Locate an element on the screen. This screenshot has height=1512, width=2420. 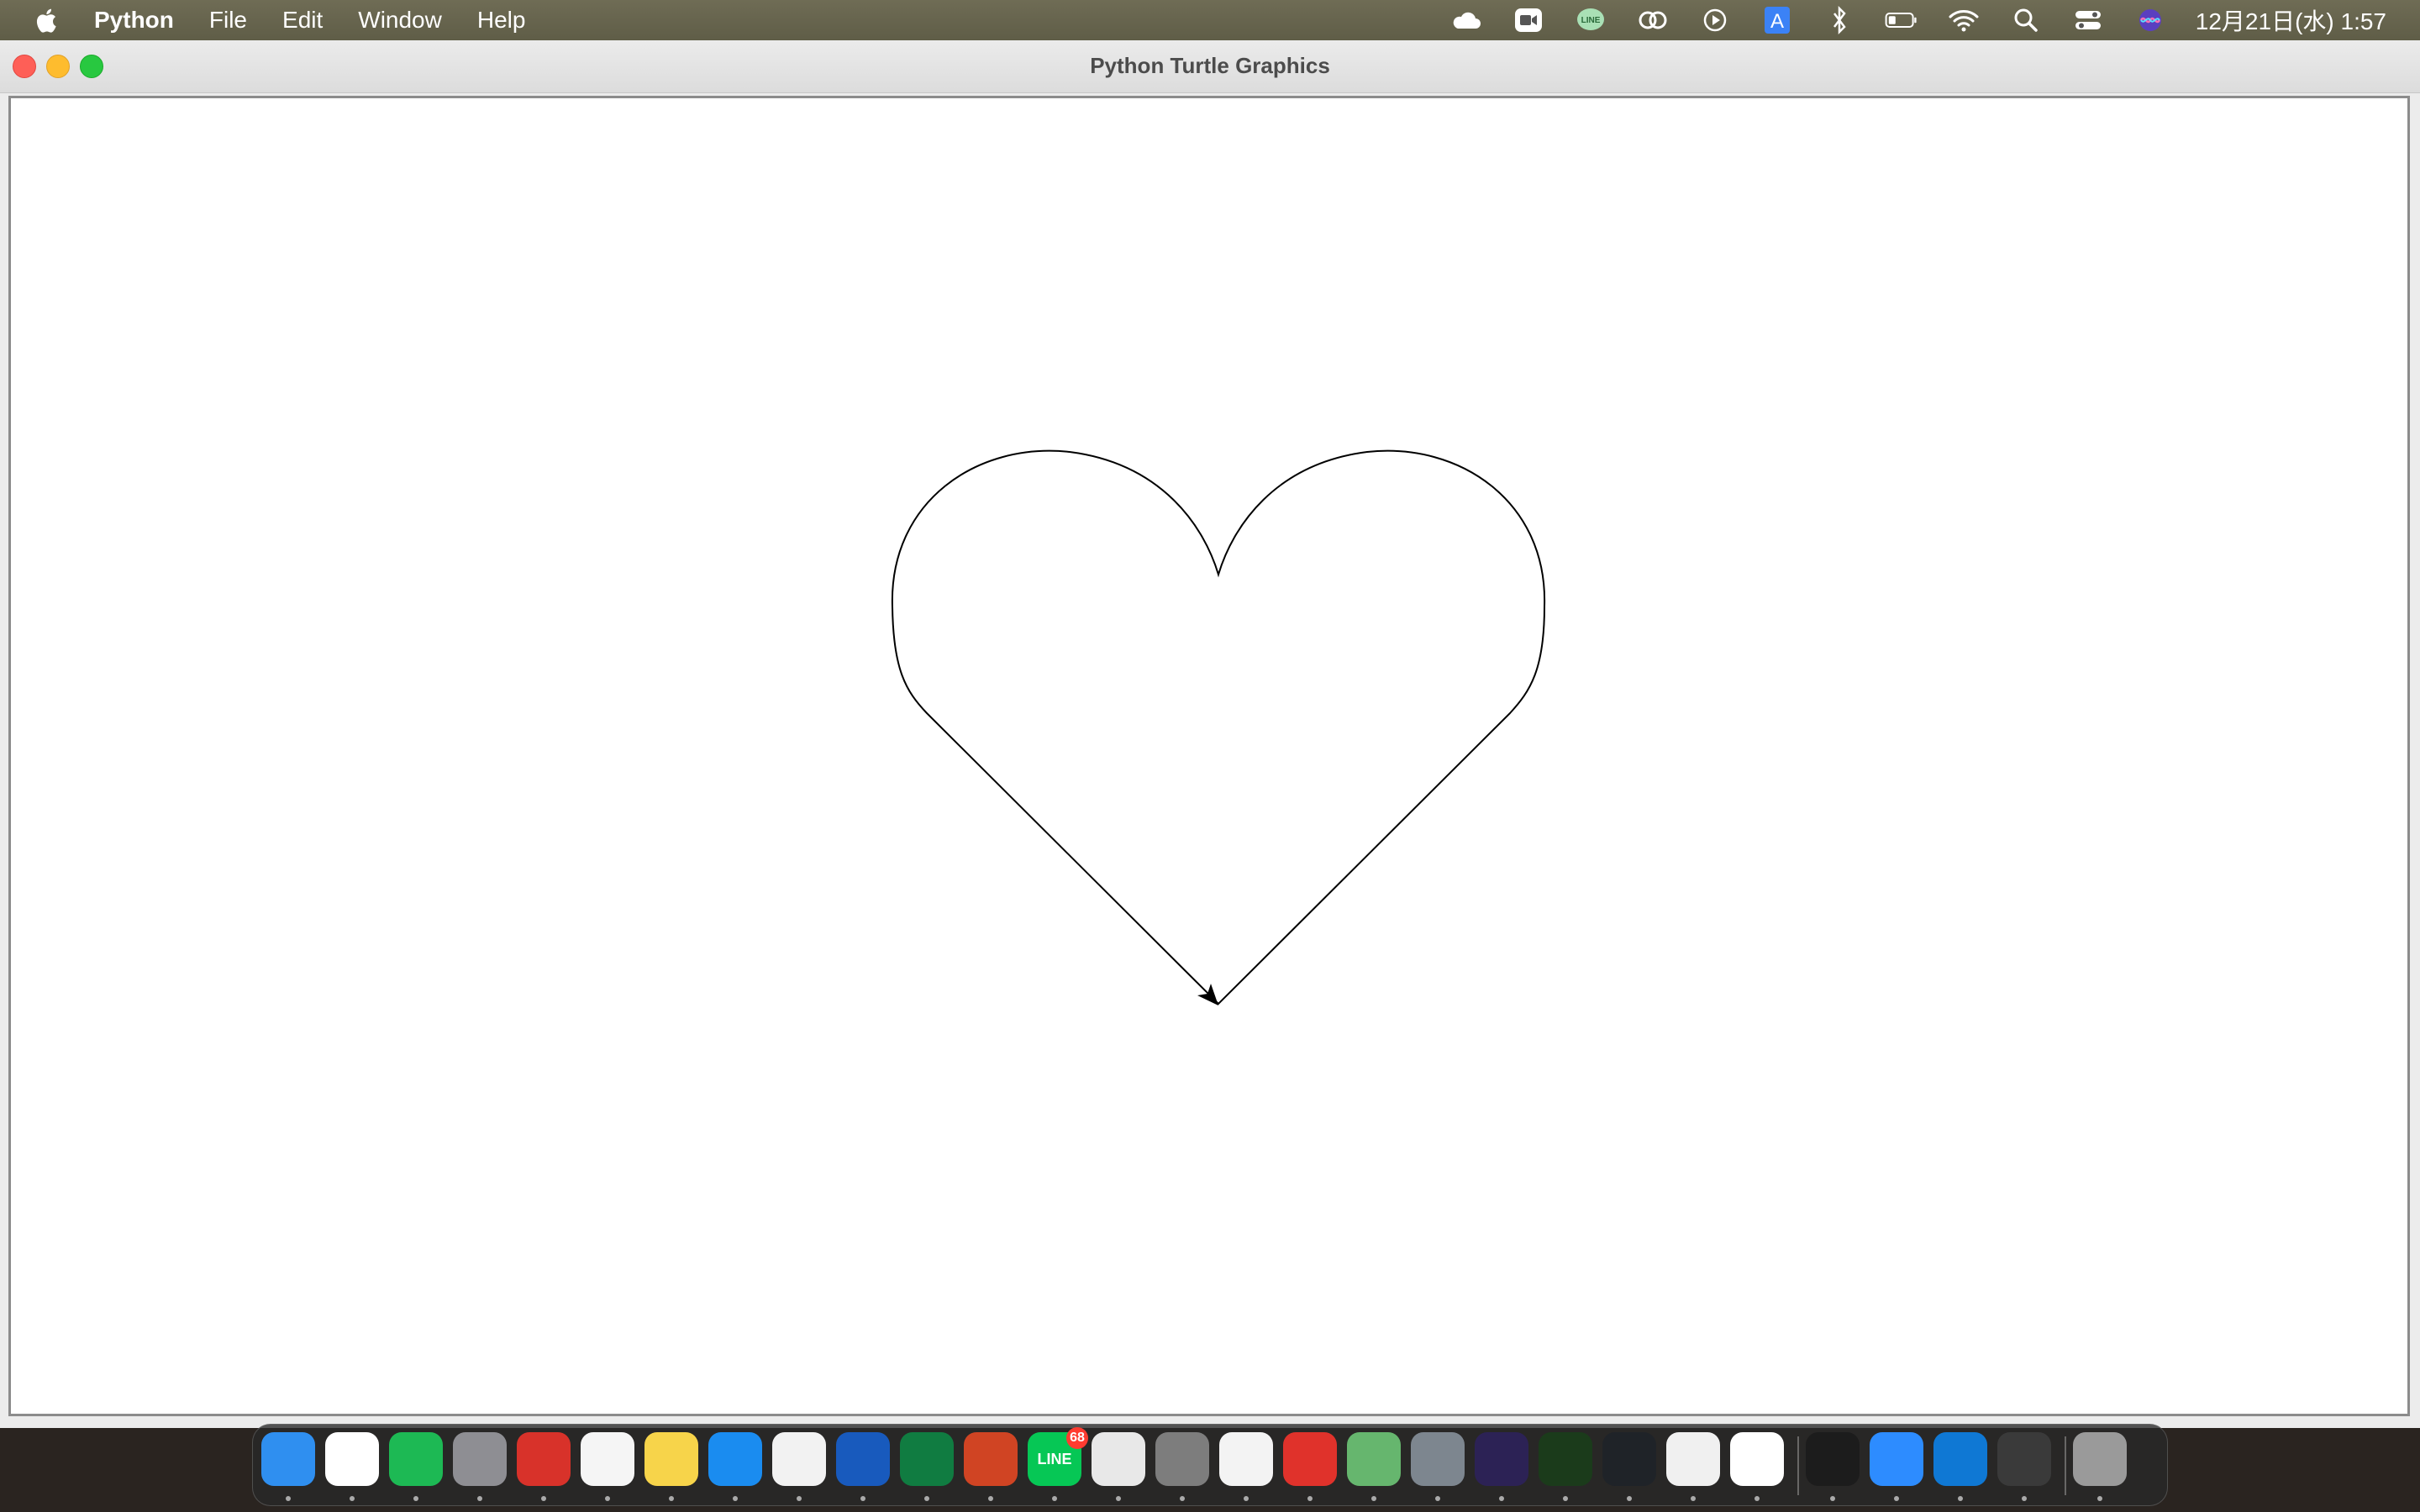
svg-text: LINE is located at coordinates (1590, 20).